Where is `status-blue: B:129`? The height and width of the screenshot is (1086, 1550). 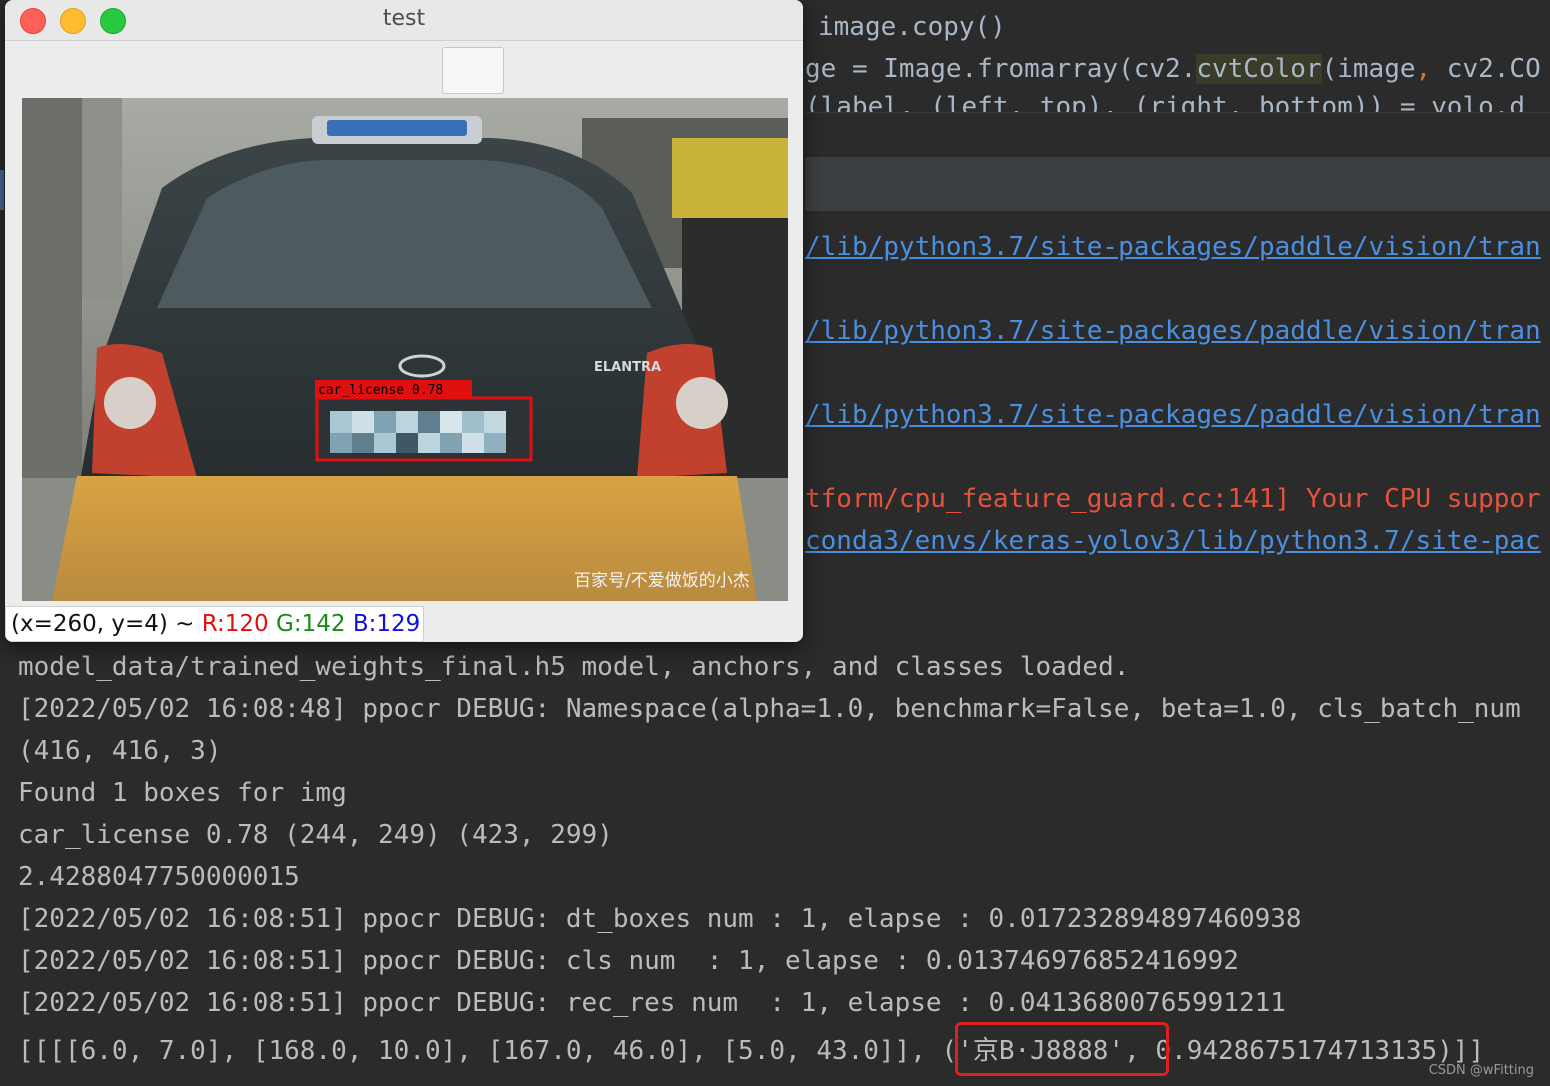
status-blue: B:129 is located at coordinates (386, 624).